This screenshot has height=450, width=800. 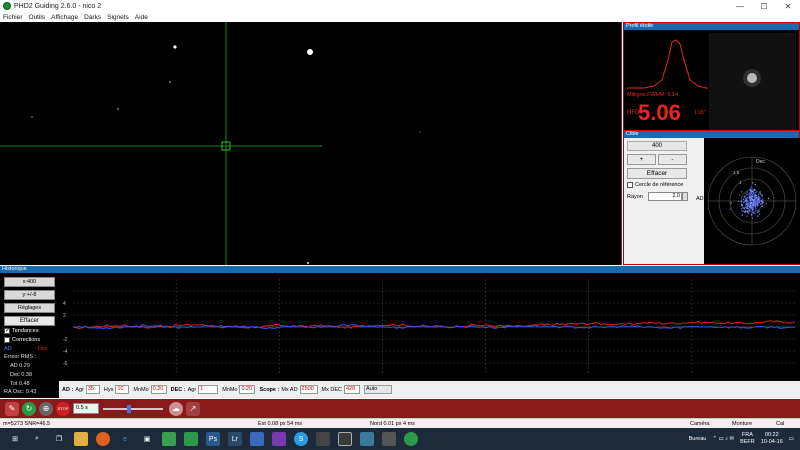 What do you see at coordinates (147, 439) in the screenshot?
I see `store-icon: ▣` at bounding box center [147, 439].